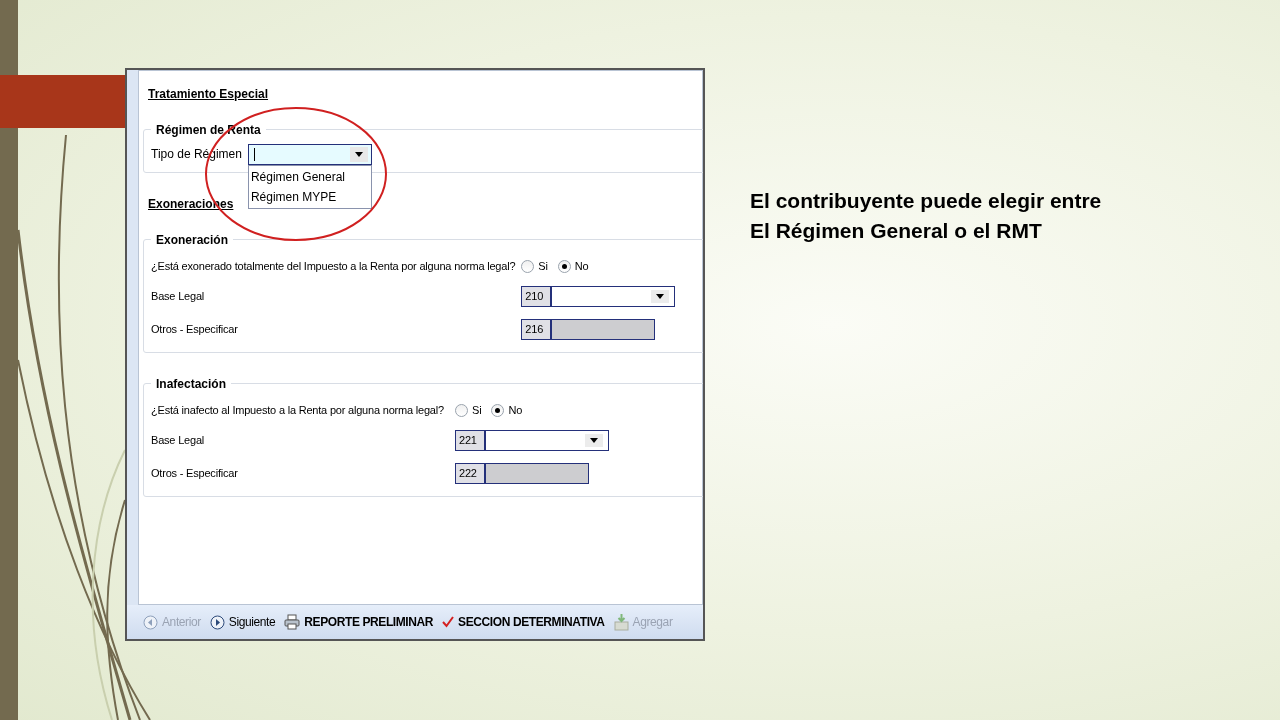  What do you see at coordinates (523, 622) in the screenshot?
I see `toolbar-button: SECCION DETERMINATIVA` at bounding box center [523, 622].